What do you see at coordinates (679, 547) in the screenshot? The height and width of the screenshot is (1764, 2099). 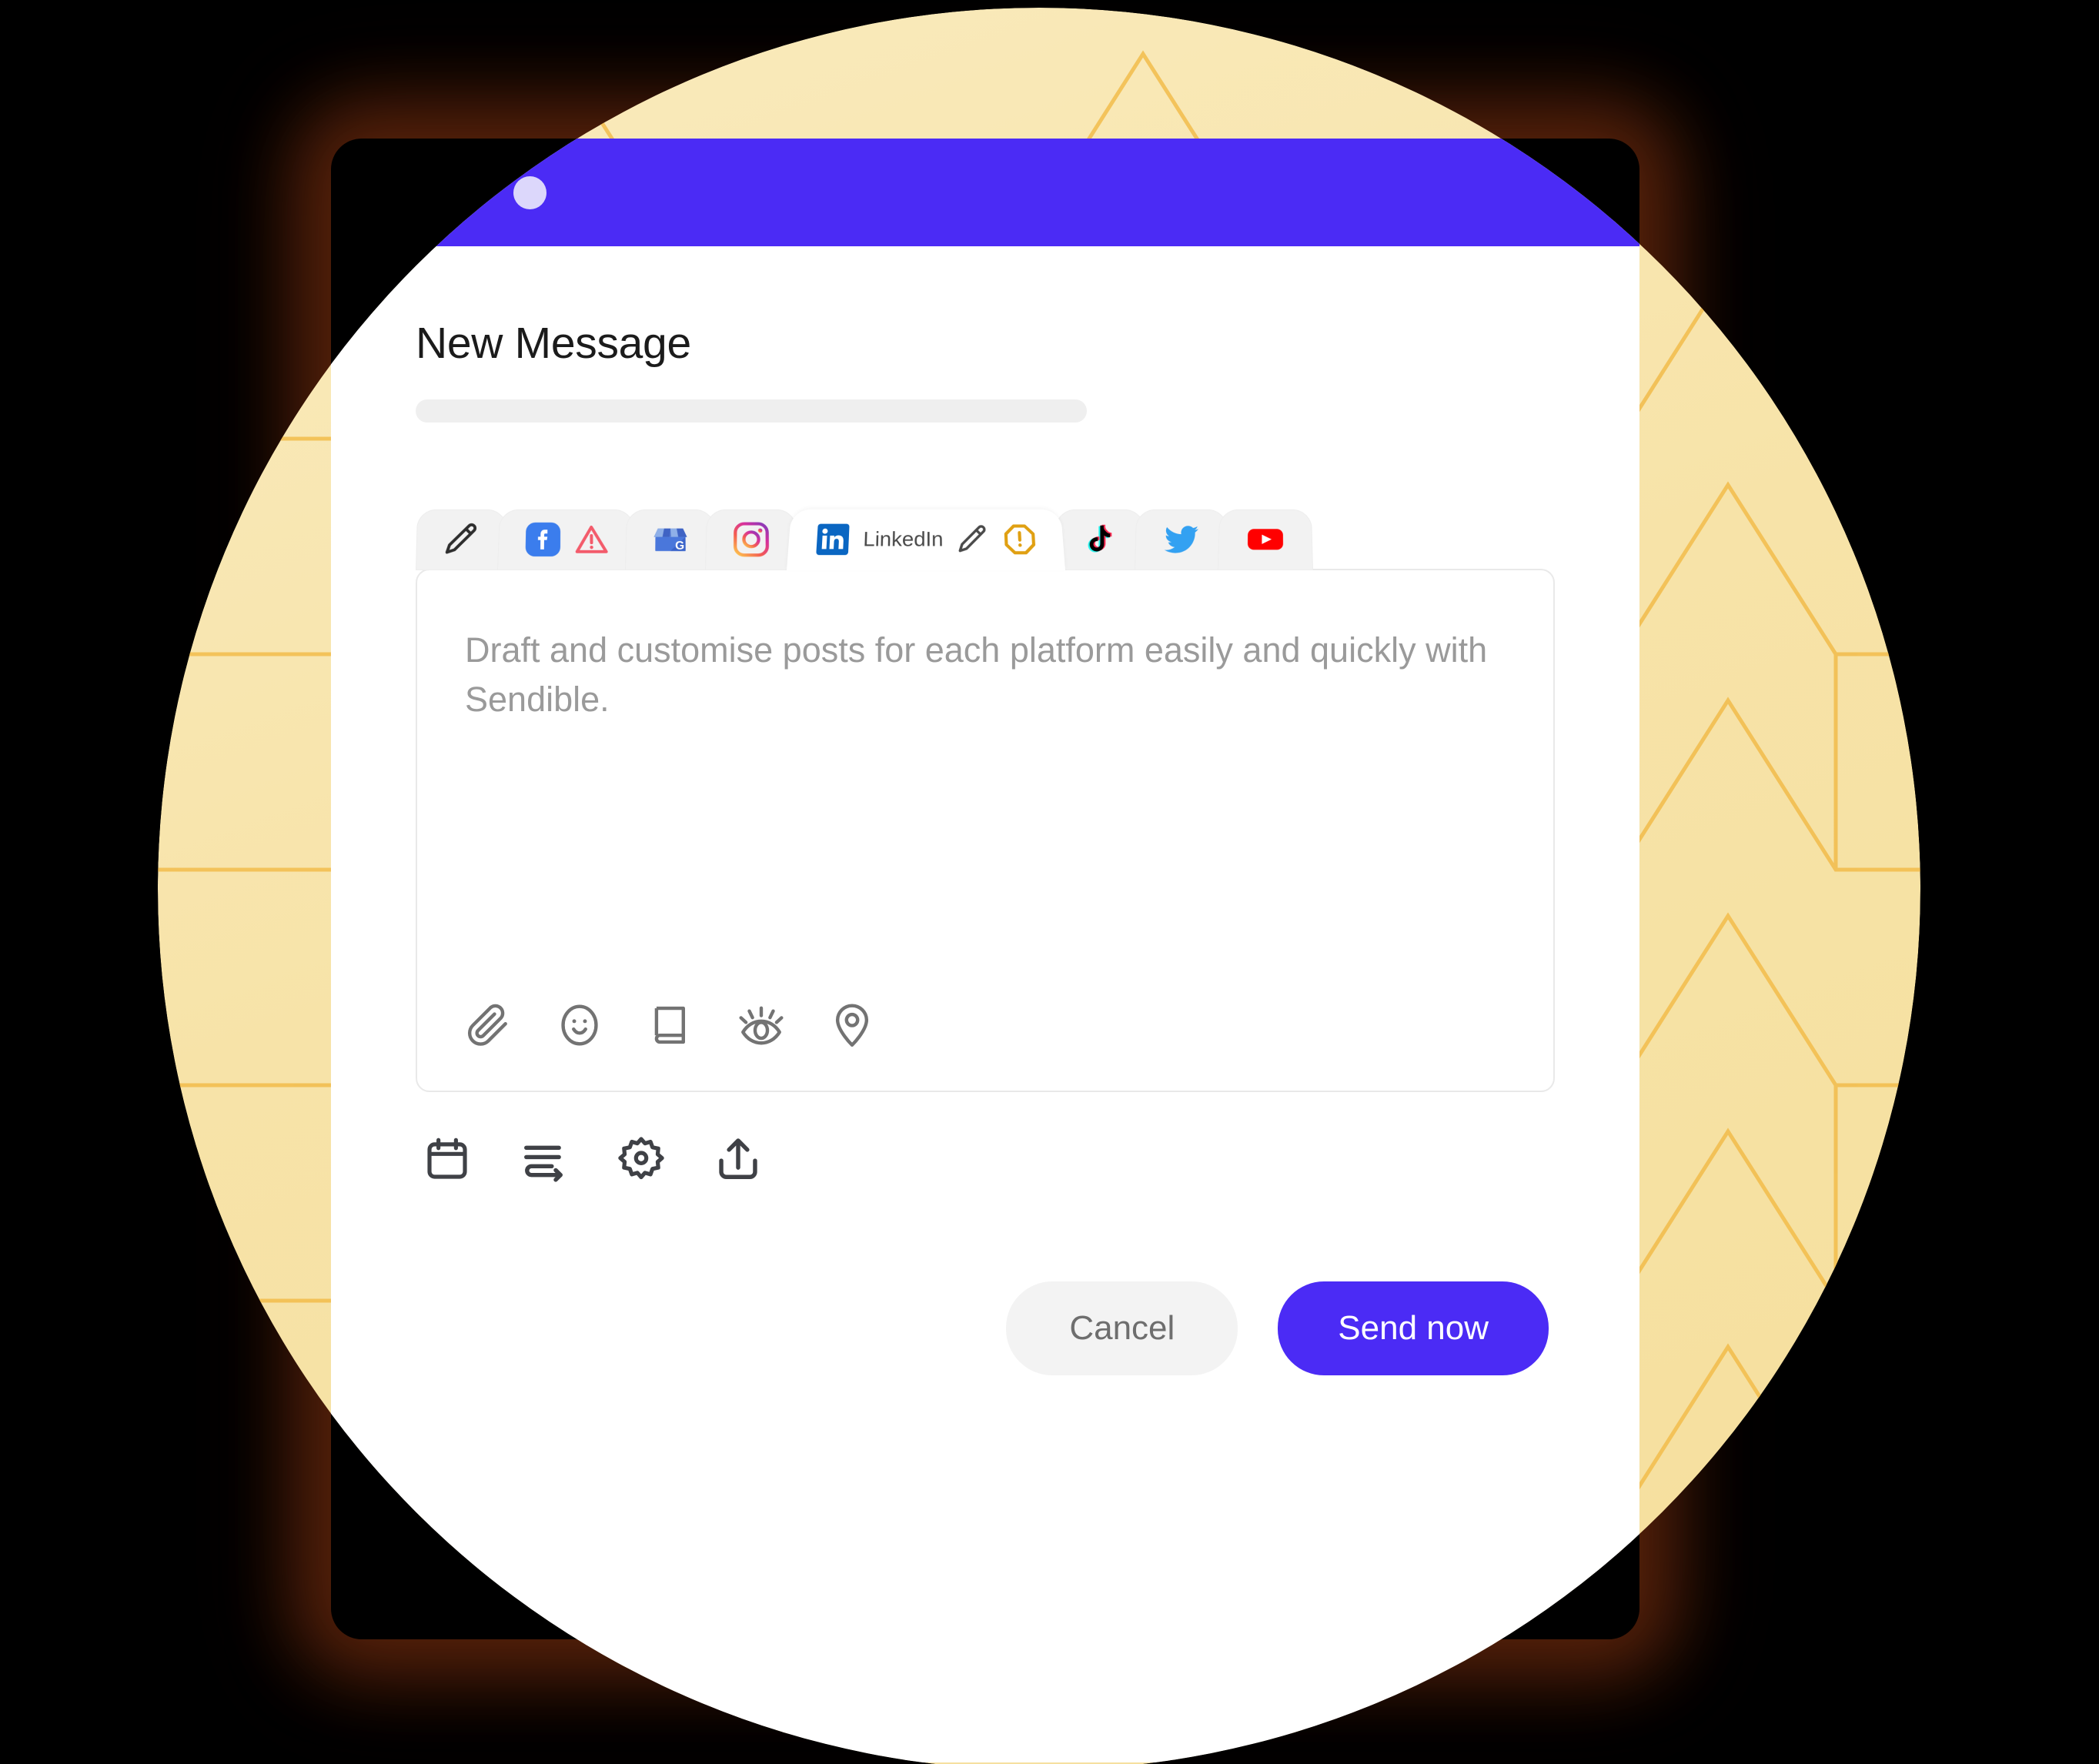 I see `svg-text: G` at bounding box center [679, 547].